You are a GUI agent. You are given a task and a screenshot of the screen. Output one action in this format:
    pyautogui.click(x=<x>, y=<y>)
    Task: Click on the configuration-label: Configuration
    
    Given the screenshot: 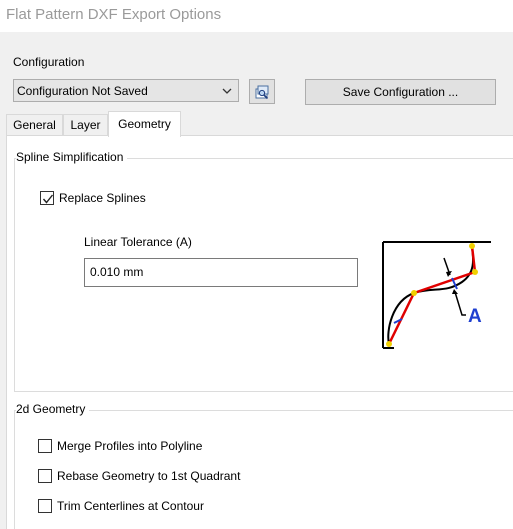 What is the action you would take?
    pyautogui.click(x=49, y=62)
    